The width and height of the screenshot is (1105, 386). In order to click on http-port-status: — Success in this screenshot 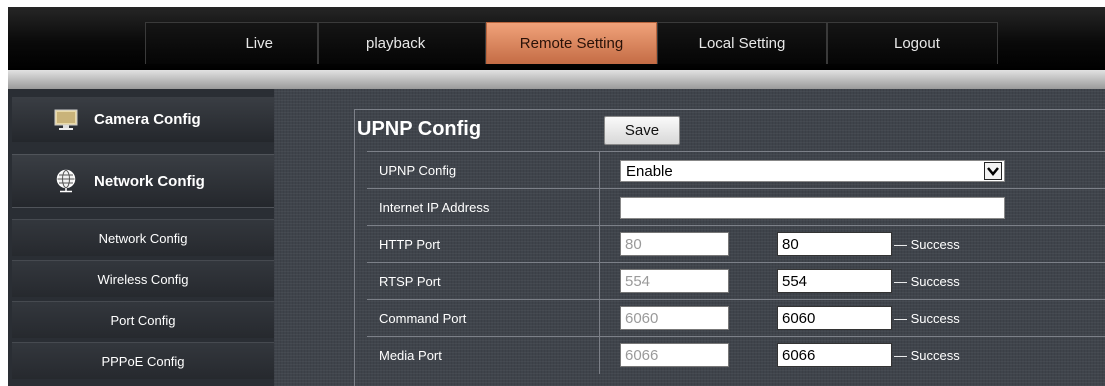, I will do `click(927, 244)`.